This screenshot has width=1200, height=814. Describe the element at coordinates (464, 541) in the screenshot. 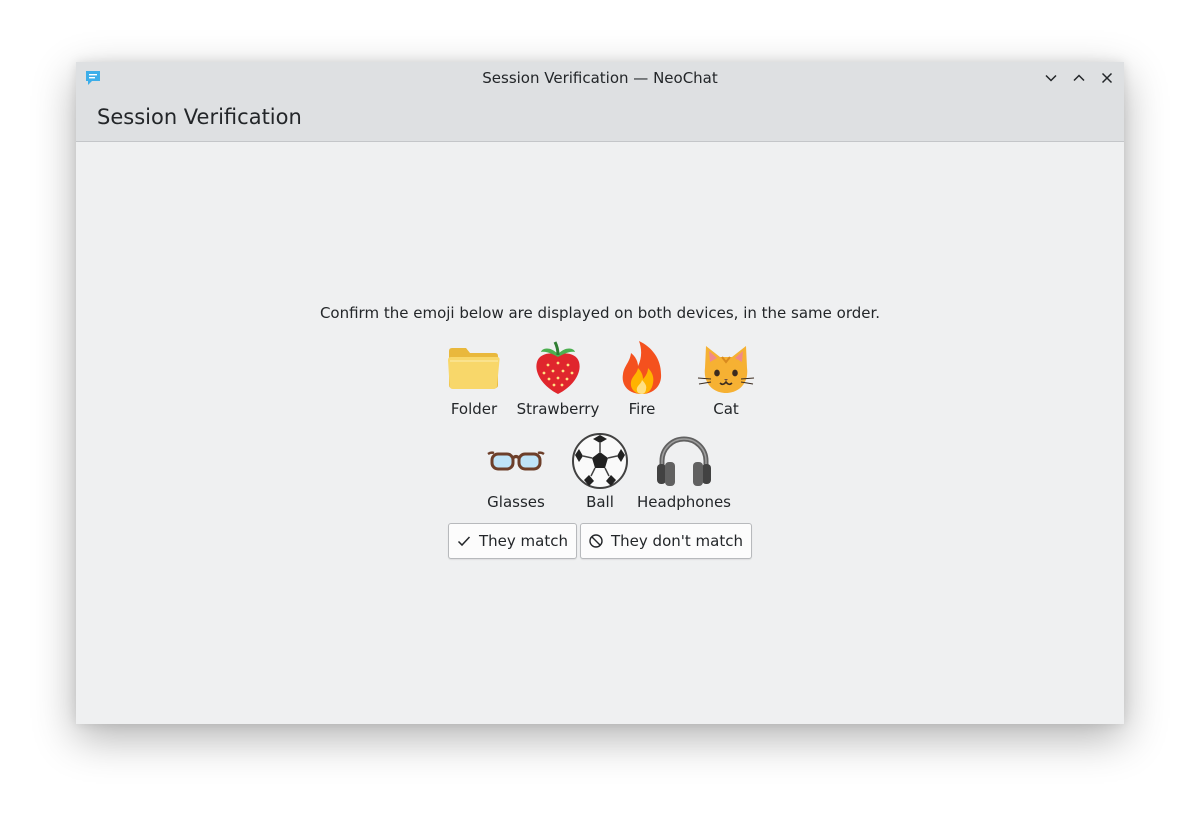

I see `checkmark-icon` at that location.